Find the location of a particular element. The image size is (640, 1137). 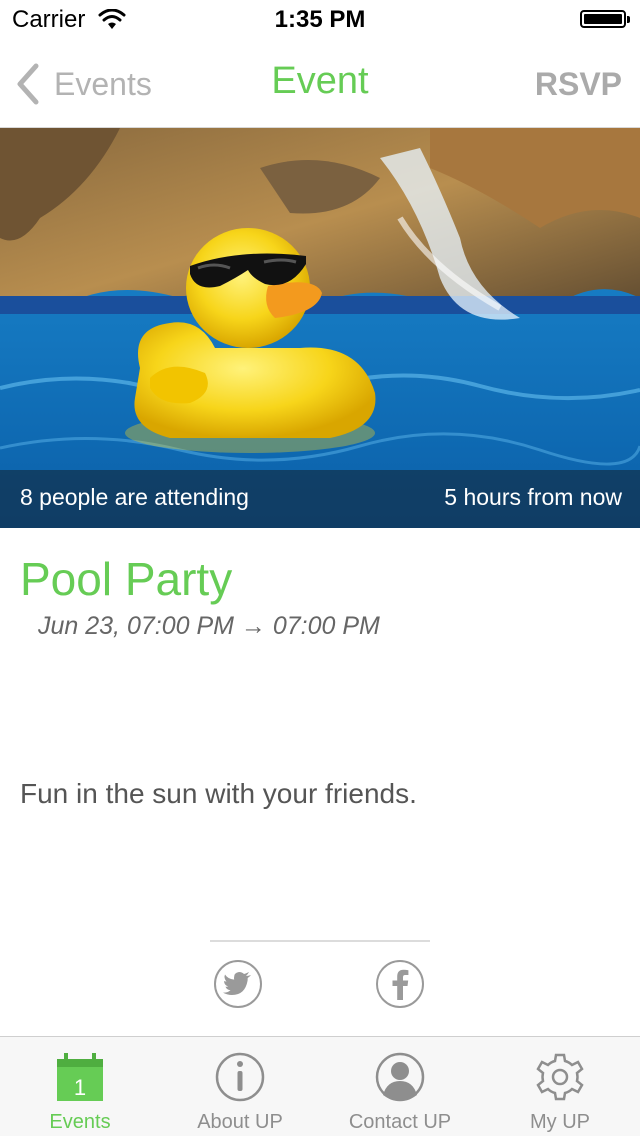

calendar-icon: 1 is located at coordinates (80, 1077).